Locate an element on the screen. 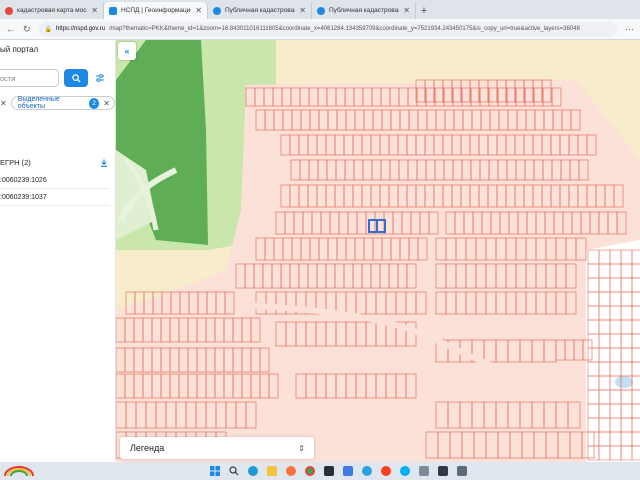  new-tab-button: + is located at coordinates (424, 10).